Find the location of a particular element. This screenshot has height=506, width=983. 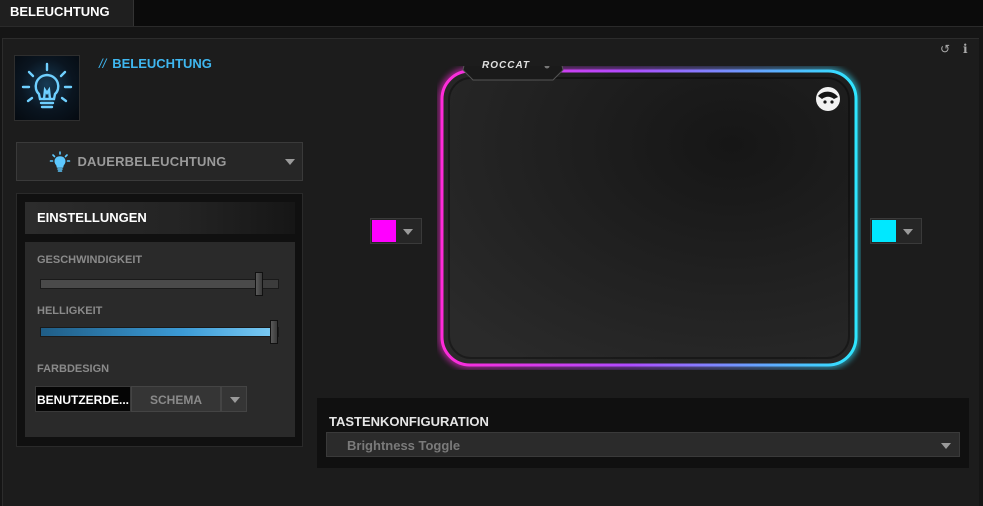

key-configuration-dropdown: Brightness Toggle is located at coordinates (643, 444).